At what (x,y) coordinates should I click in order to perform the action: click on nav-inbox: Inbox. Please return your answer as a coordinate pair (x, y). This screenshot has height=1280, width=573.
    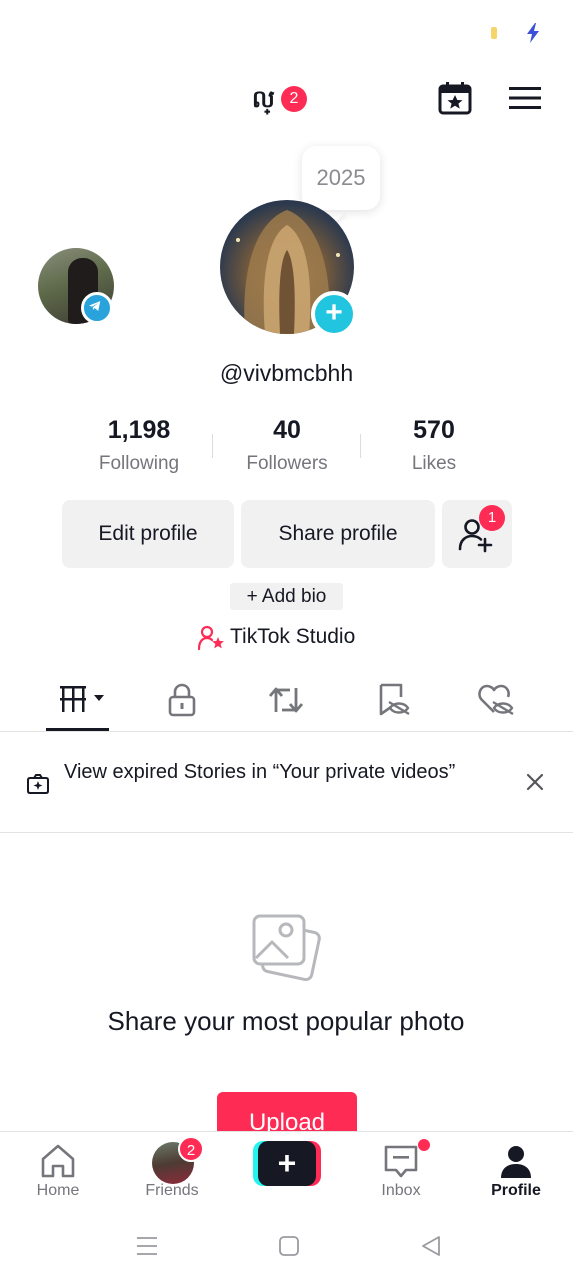
    Looking at the image, I should click on (401, 1172).